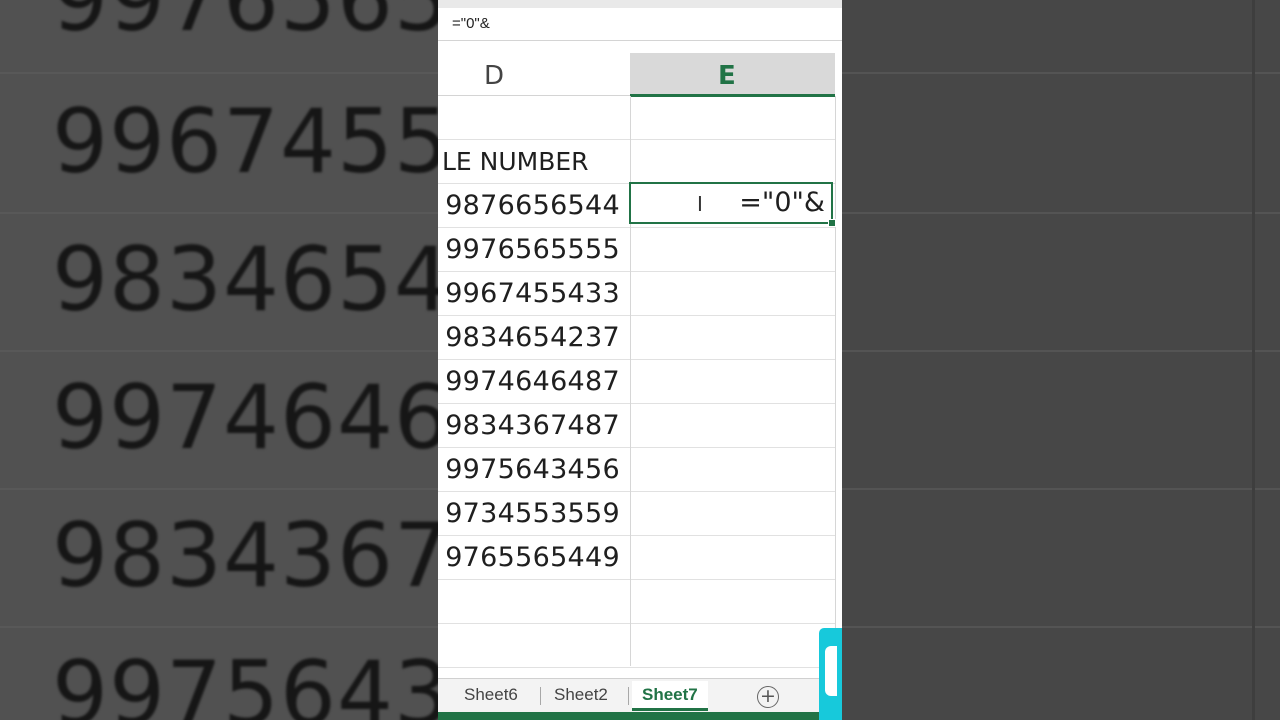 Image resolution: width=1280 pixels, height=720 pixels. Describe the element at coordinates (245, 279) in the screenshot. I see `background-number: 98346546` at that location.